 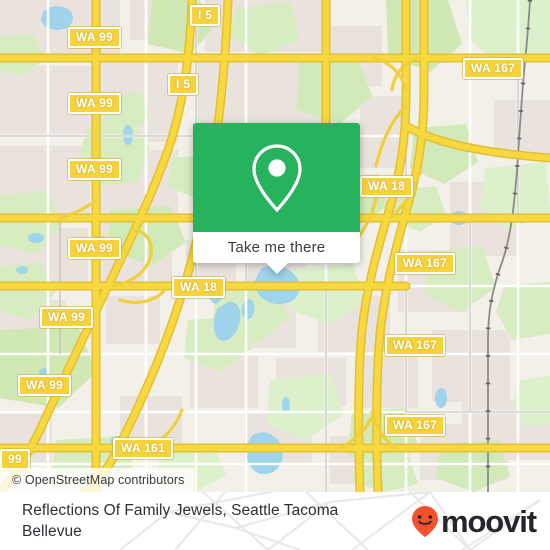 I want to click on highway-shield-label: 99, so click(x=15, y=459).